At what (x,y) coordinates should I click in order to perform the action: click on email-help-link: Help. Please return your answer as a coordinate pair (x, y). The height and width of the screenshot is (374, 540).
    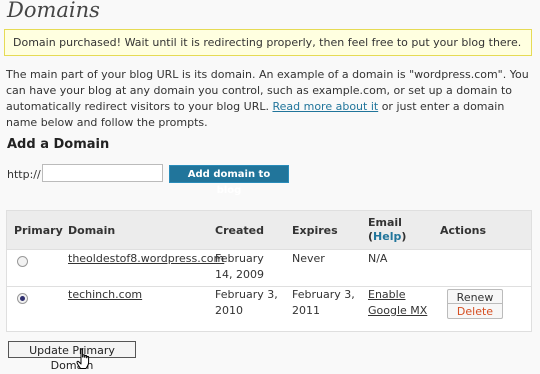
    Looking at the image, I should click on (387, 236).